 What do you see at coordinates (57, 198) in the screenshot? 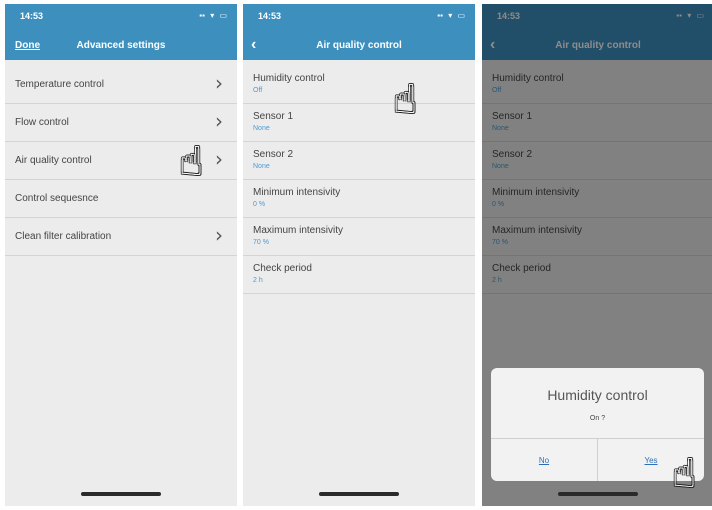
I see `list-item-label: Control sequesnce` at bounding box center [57, 198].